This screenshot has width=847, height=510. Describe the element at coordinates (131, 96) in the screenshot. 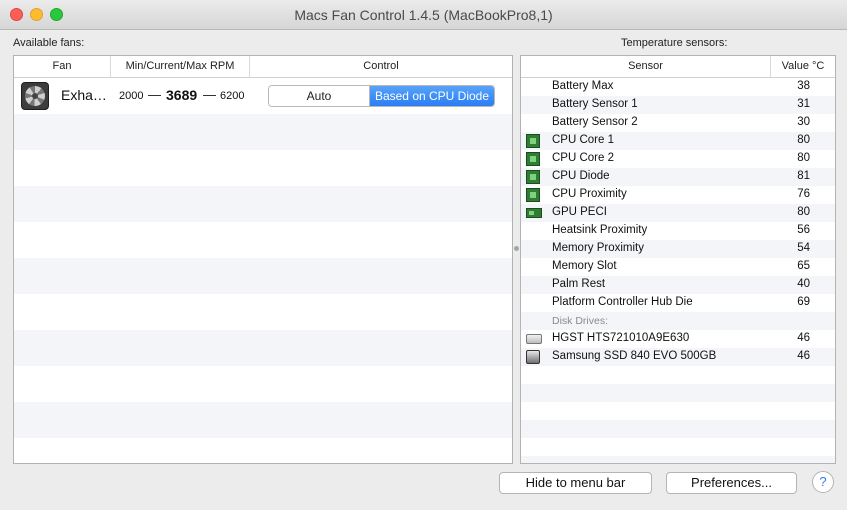

I see `fan-min-rpm: 2000` at that location.